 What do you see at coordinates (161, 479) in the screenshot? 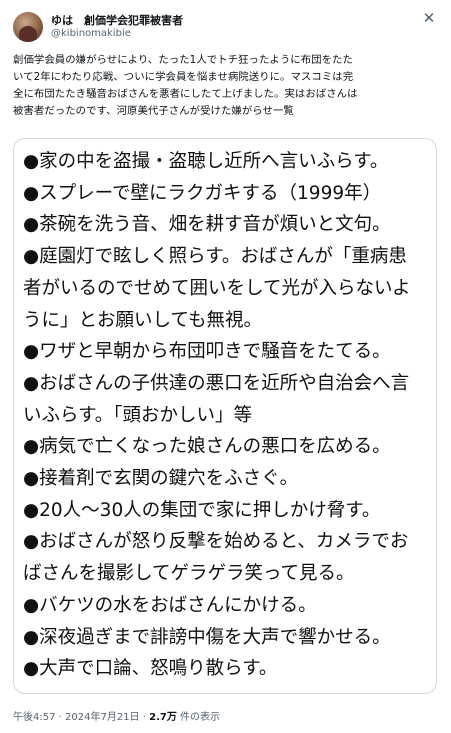
I see `list-item: ●接着剤で玄関の鍵穴をふさぐ。` at bounding box center [161, 479].